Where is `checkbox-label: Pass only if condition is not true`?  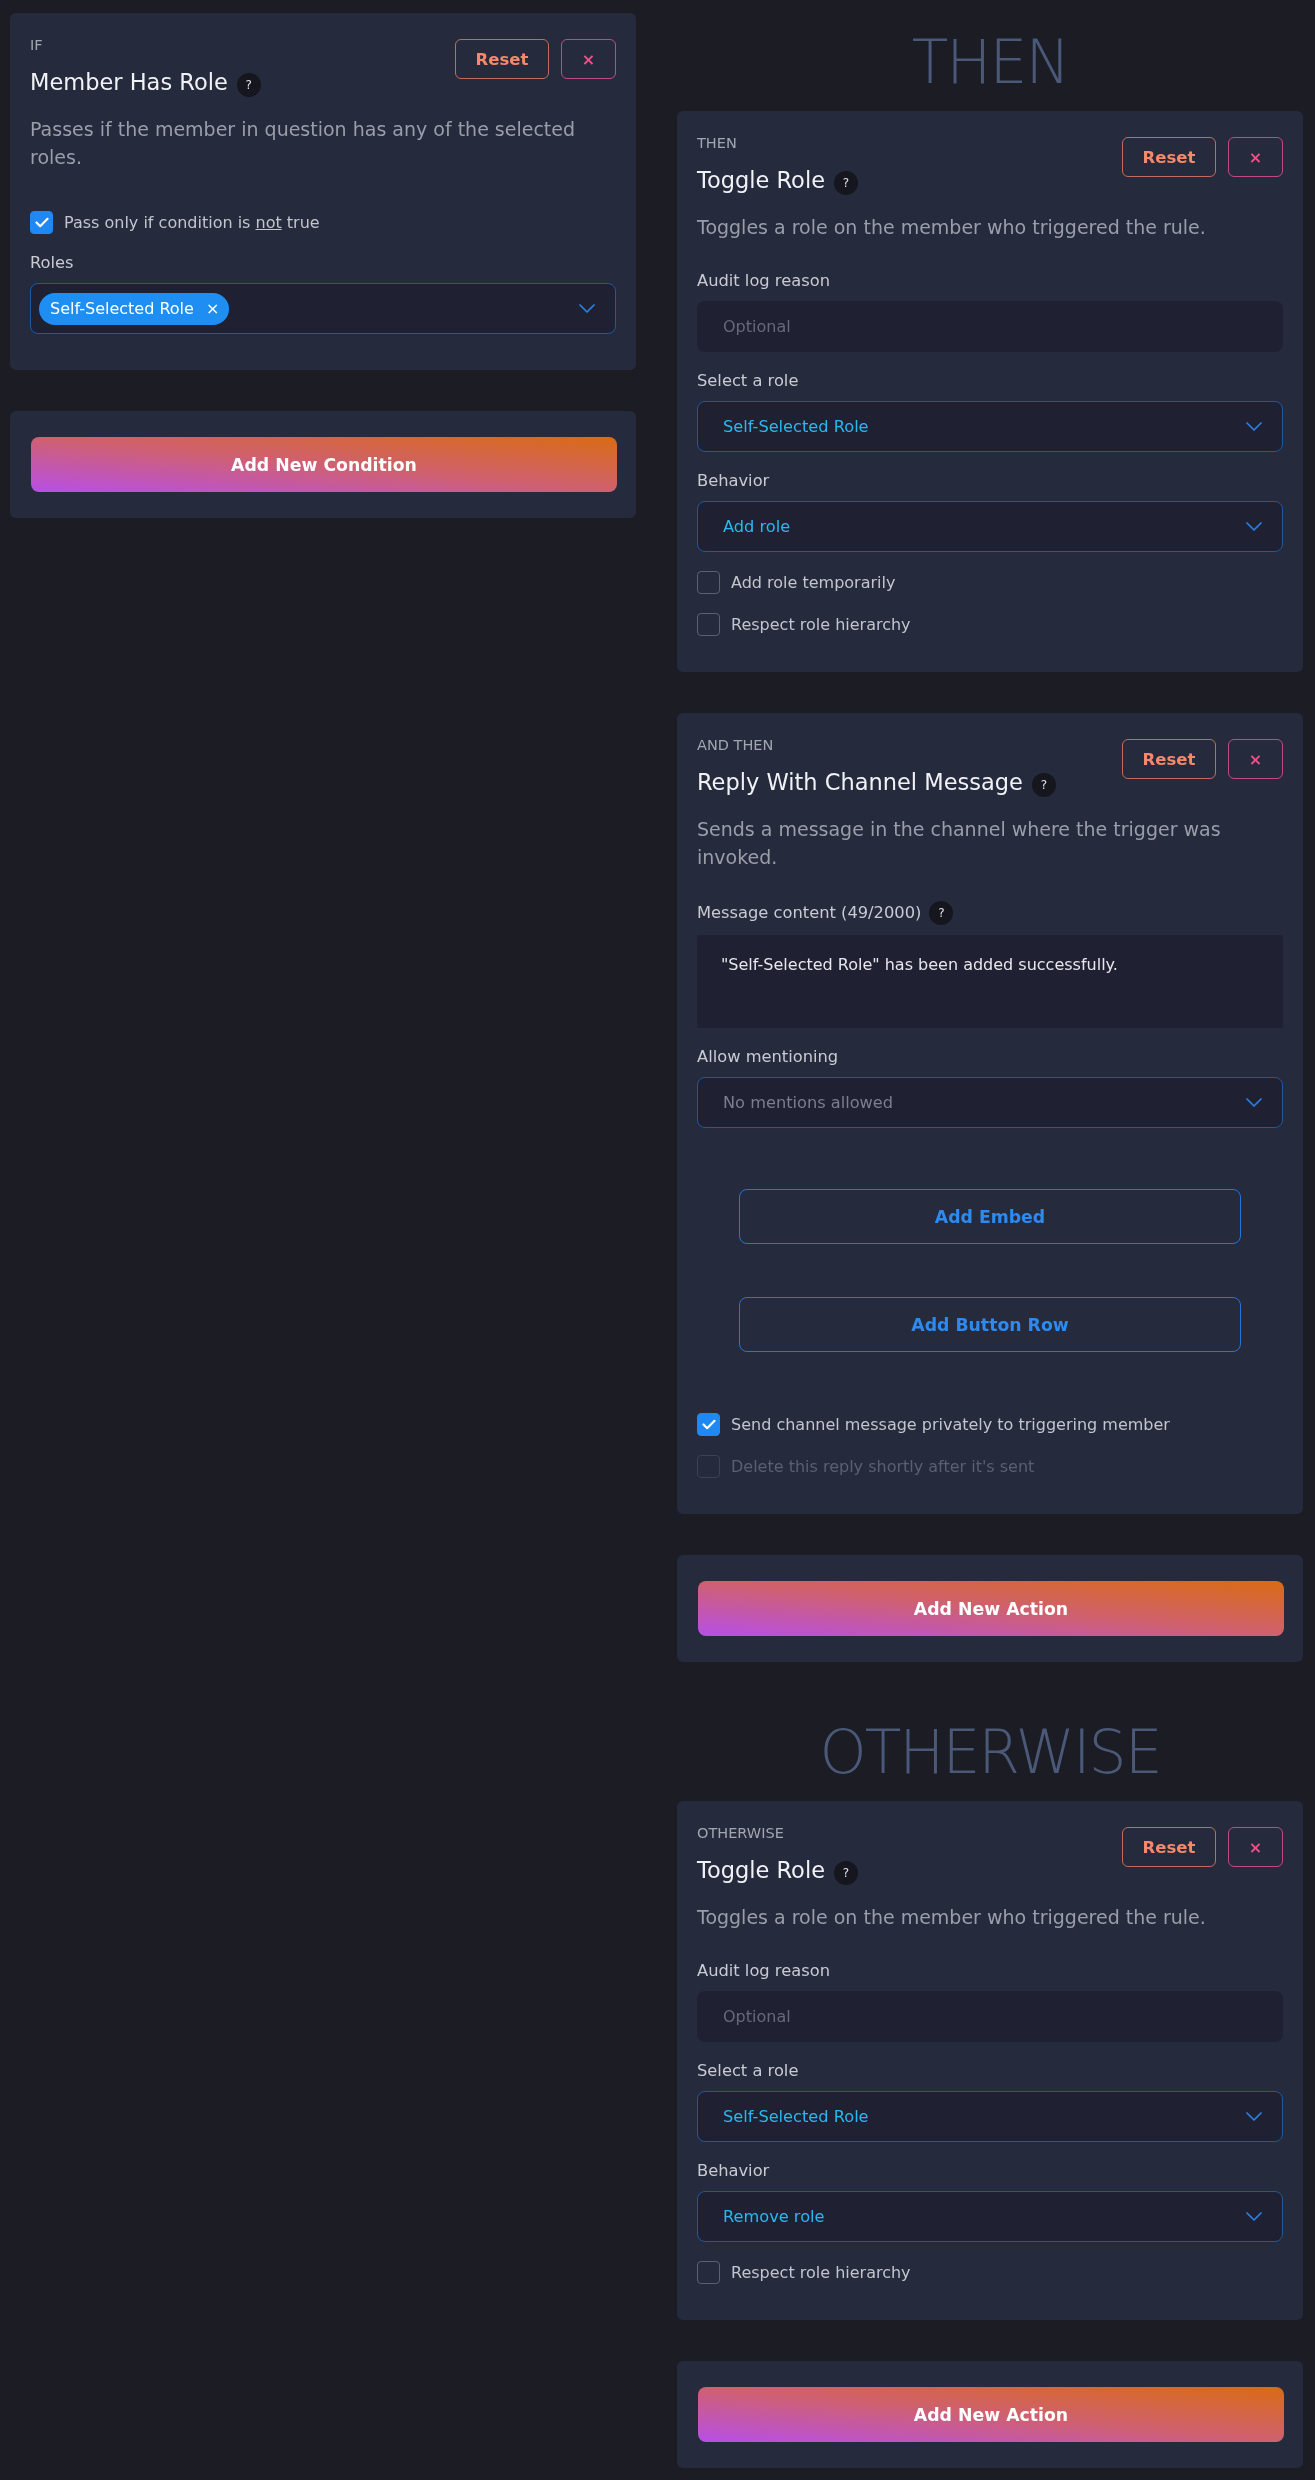
checkbox-label: Pass only if condition is not true is located at coordinates (192, 222).